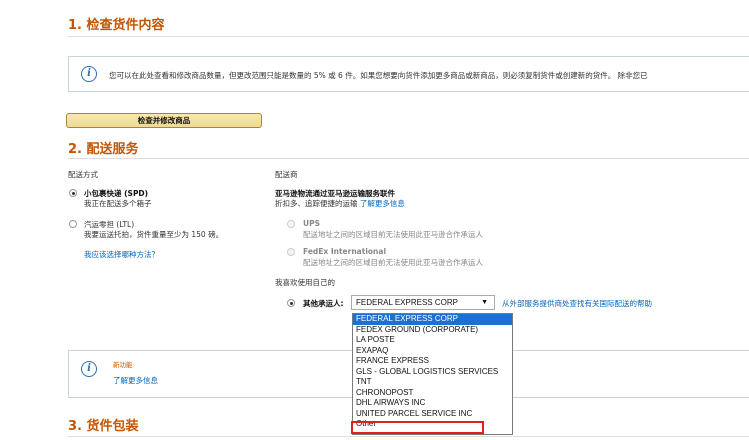  What do you see at coordinates (432, 414) in the screenshot?
I see `dropdown-option: UNITED PARCEL SERVICE INC` at bounding box center [432, 414].